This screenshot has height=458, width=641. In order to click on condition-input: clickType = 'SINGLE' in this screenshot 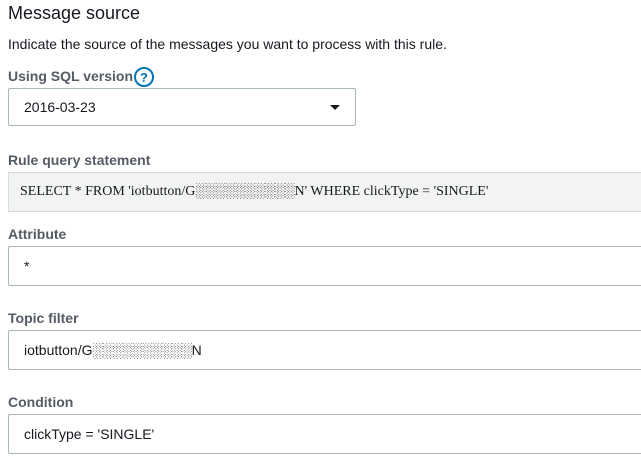, I will do `click(324, 434)`.